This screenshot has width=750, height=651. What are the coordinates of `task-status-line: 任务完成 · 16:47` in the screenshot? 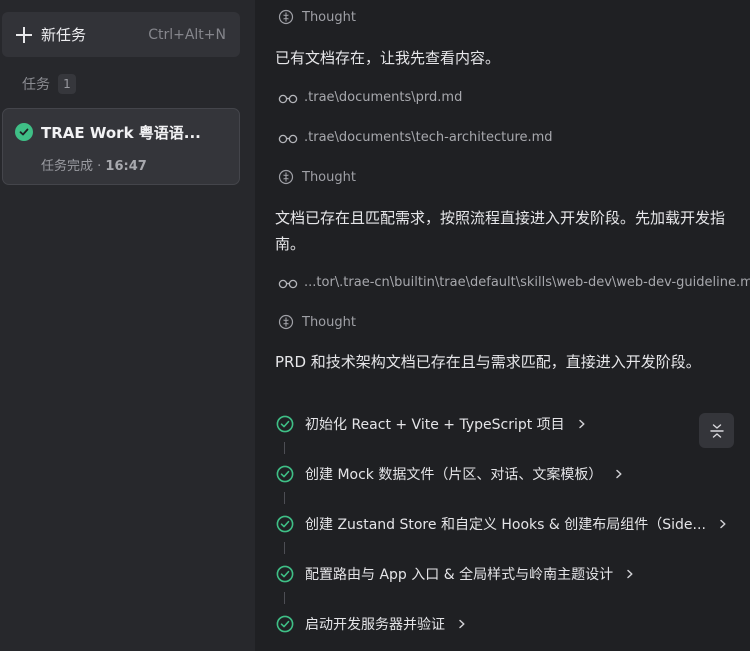 It's located at (94, 164).